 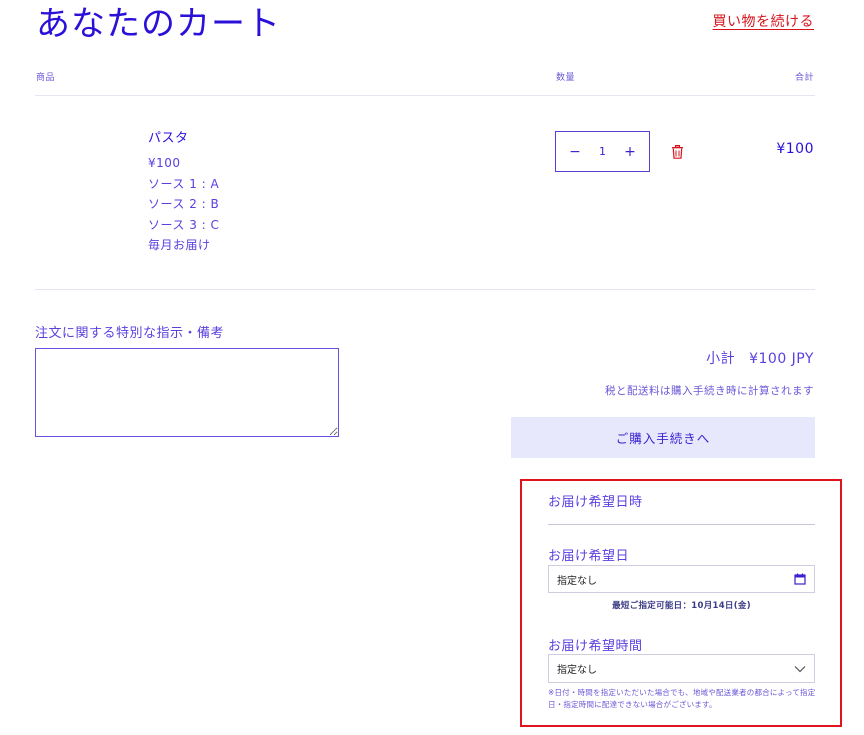 I want to click on quantity-increase-button: +, so click(x=630, y=152).